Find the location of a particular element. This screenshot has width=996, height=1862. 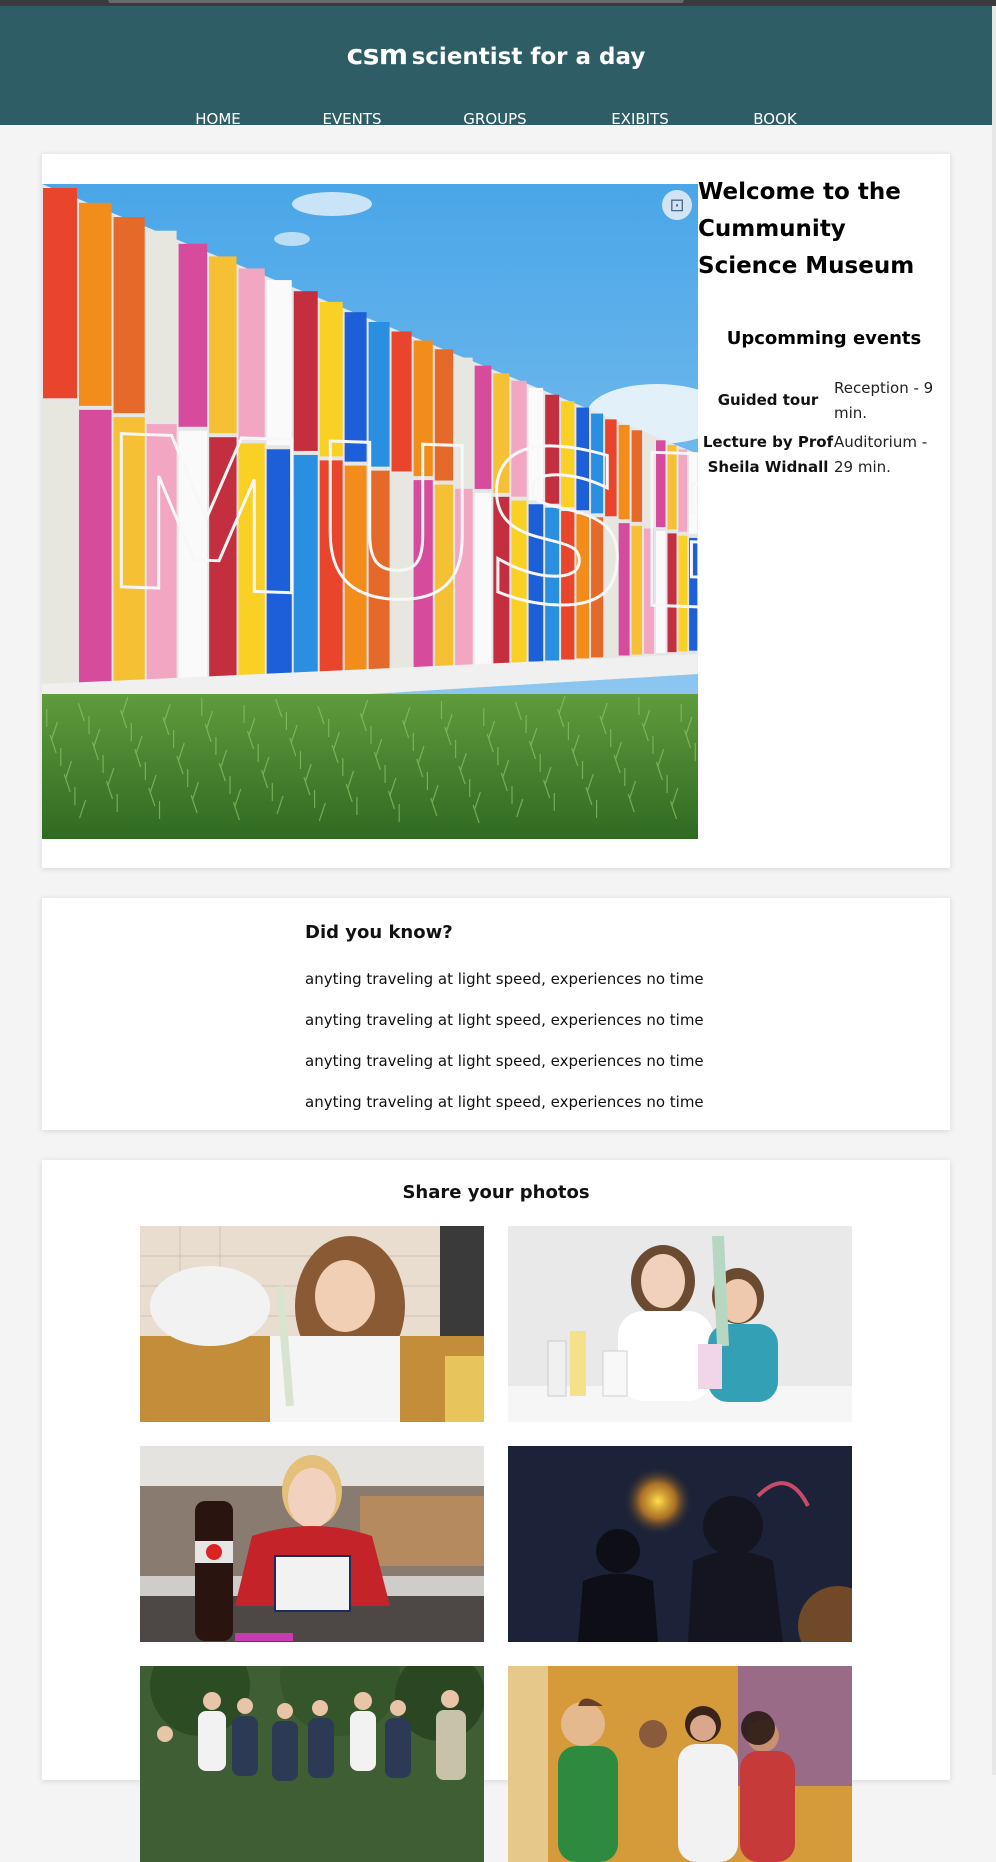

photo-kids-exhibit is located at coordinates (680, 1764).